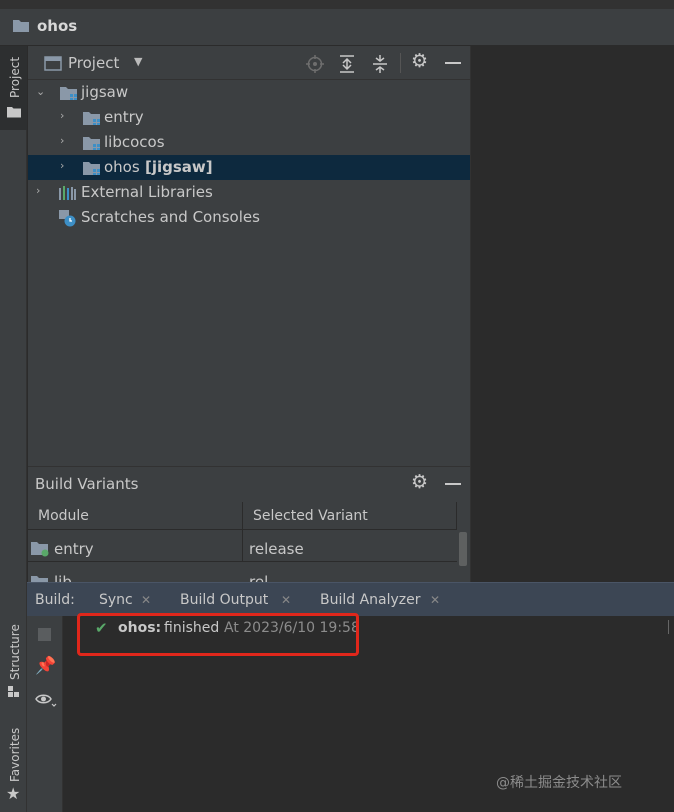  Describe the element at coordinates (116, 600) in the screenshot. I see `tab-sync: Sync` at that location.